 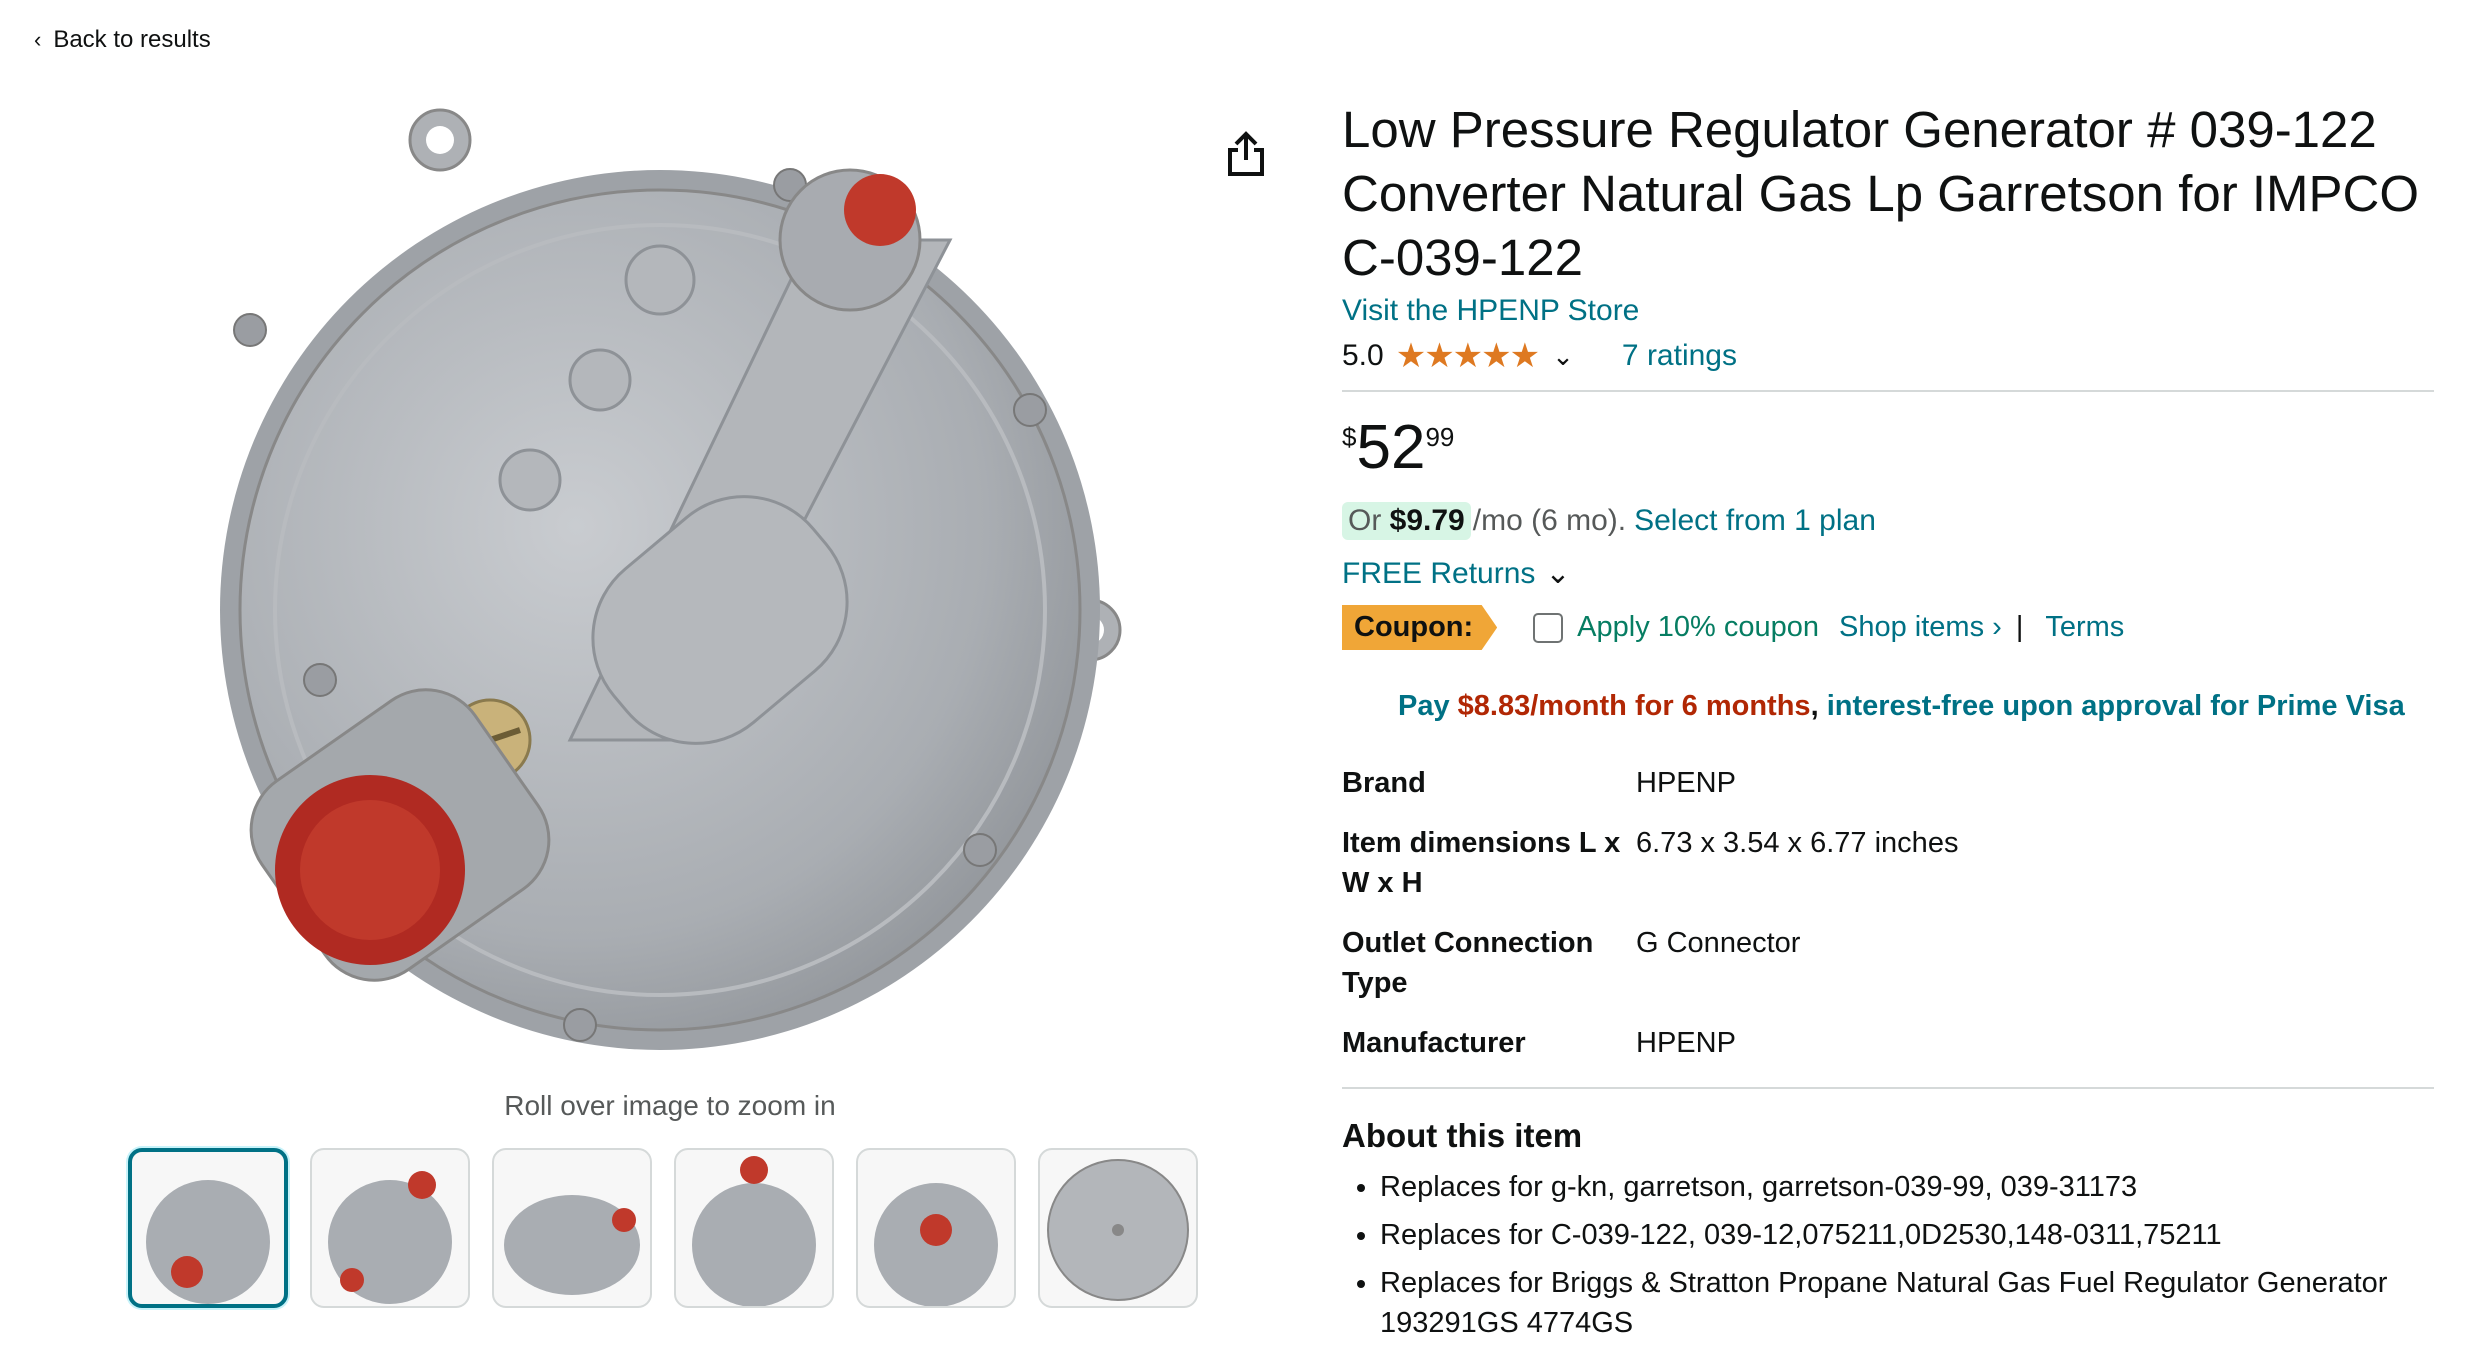 I want to click on spec-key: Item dimensions L x W x H, so click(x=1481, y=863).